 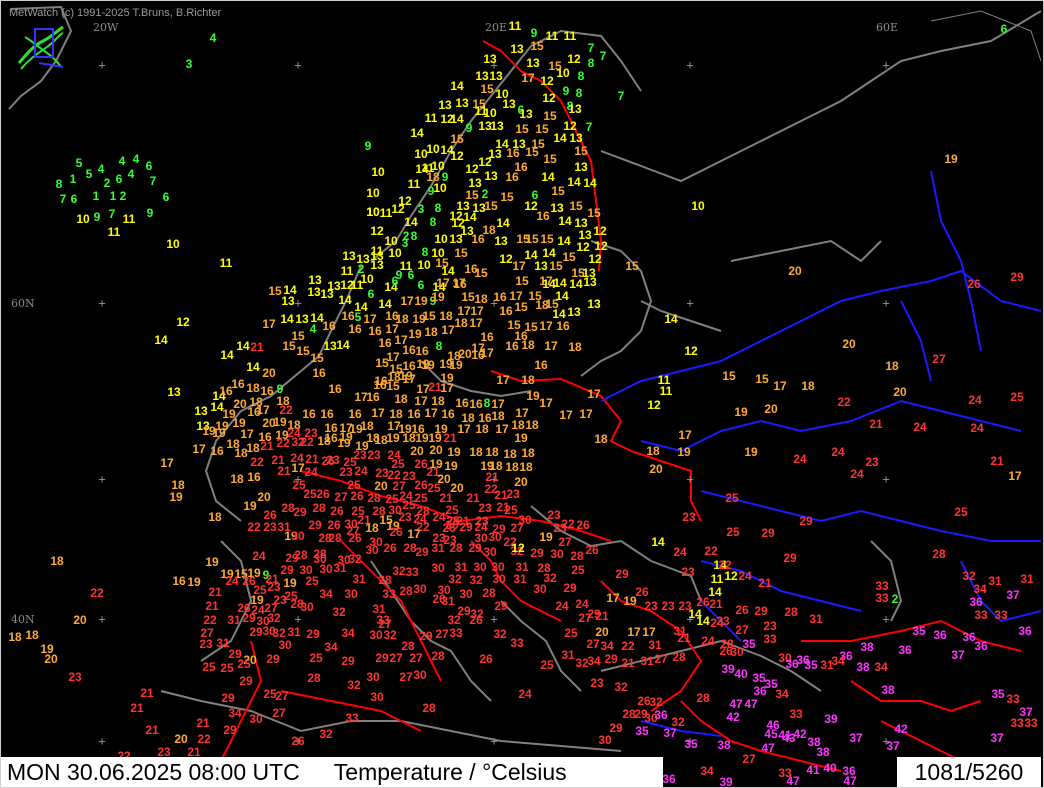 What do you see at coordinates (997, 738) in the screenshot?
I see `station-temperature: 37` at bounding box center [997, 738].